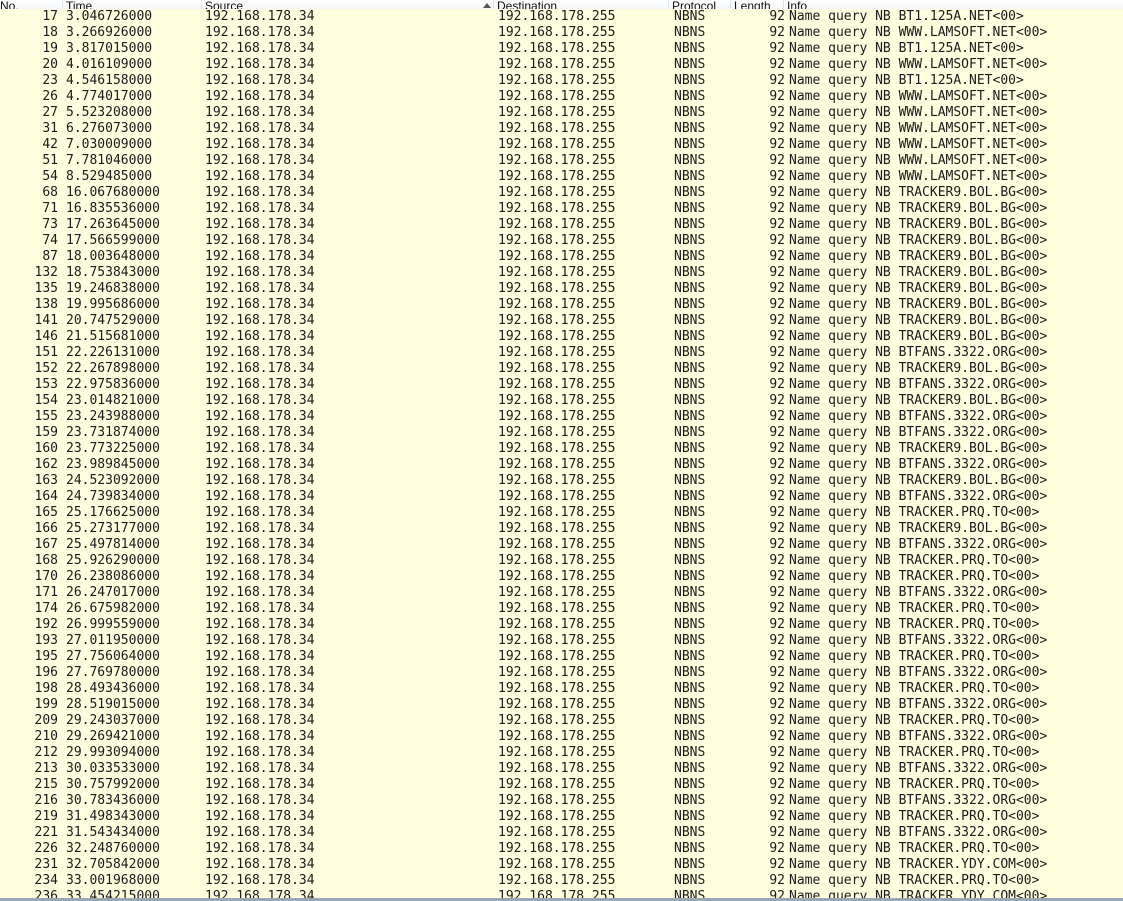 This screenshot has height=901, width=1123. I want to click on packet-time: 25.926290000, so click(113, 560).